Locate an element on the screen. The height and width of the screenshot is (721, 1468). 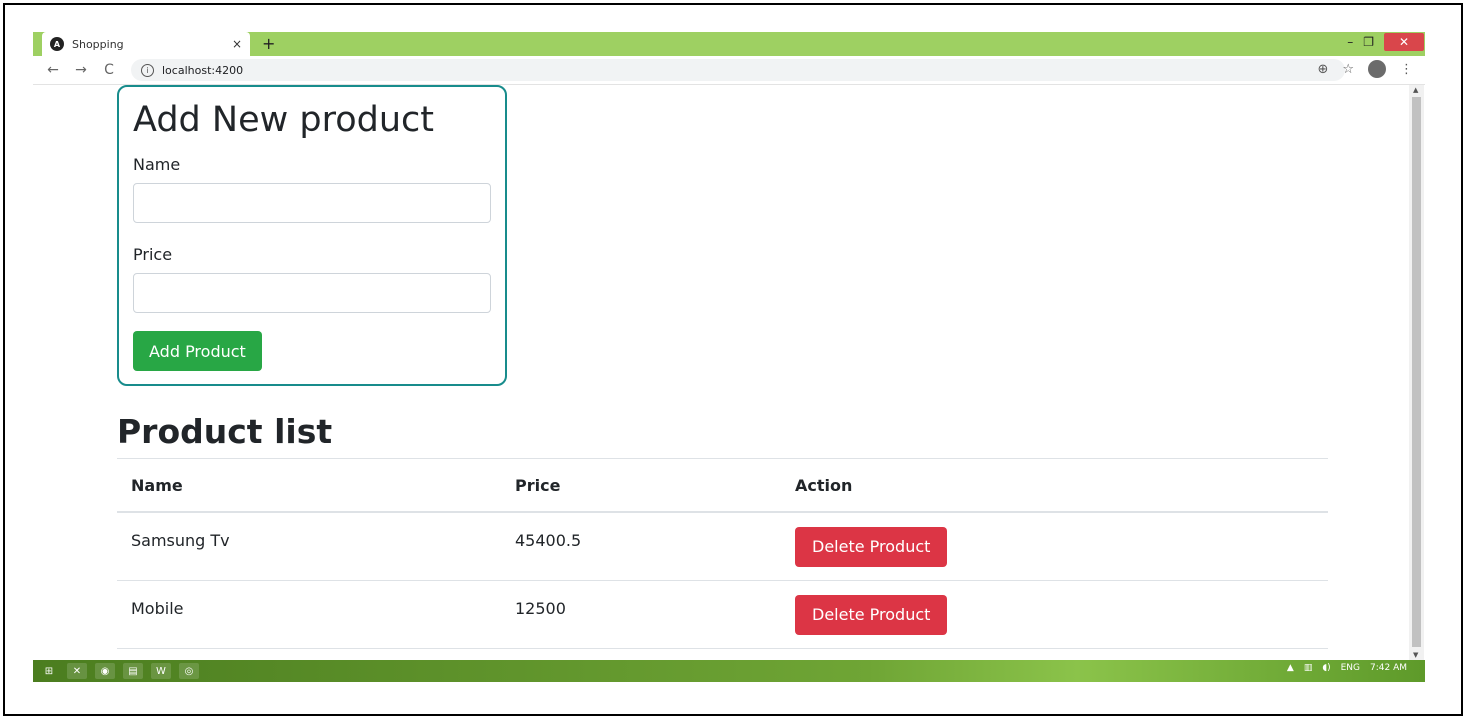
product-price: 45400.5 is located at coordinates (548, 540).